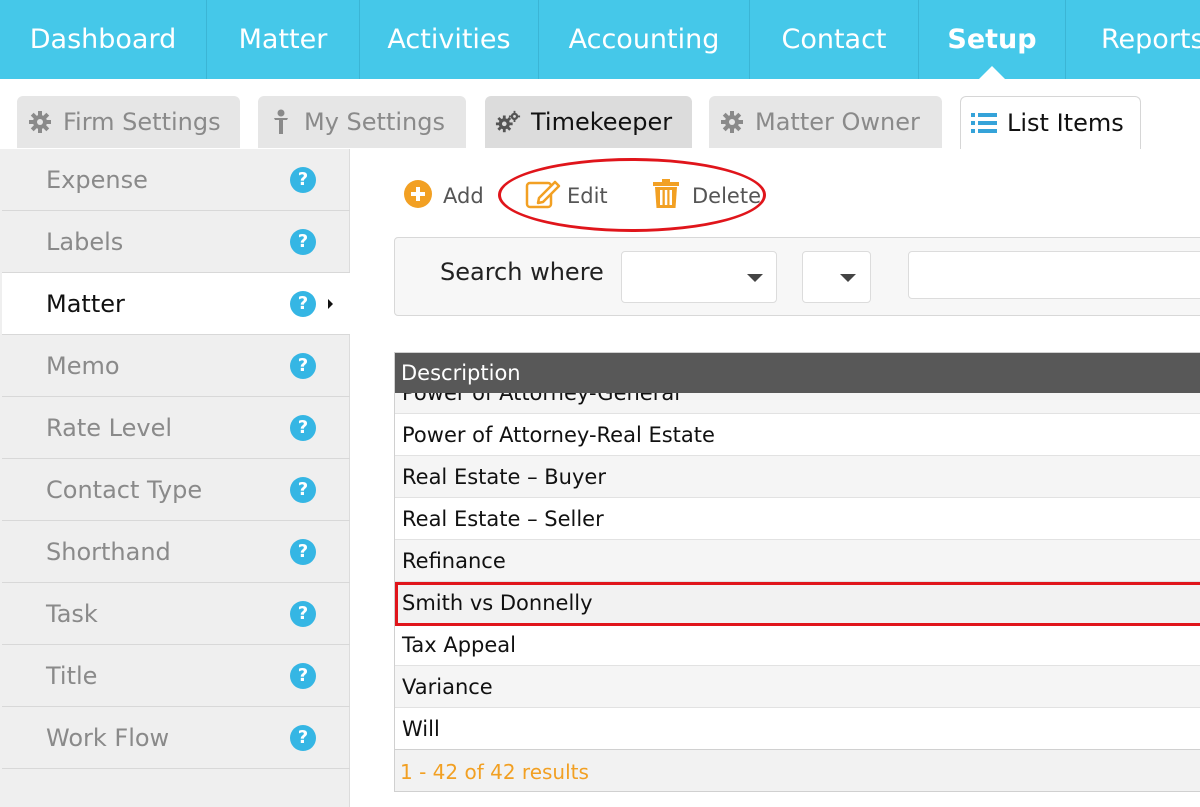 This screenshot has height=807, width=1200. What do you see at coordinates (176, 304) in the screenshot?
I see `sidebar-item-matter: Matter ?` at bounding box center [176, 304].